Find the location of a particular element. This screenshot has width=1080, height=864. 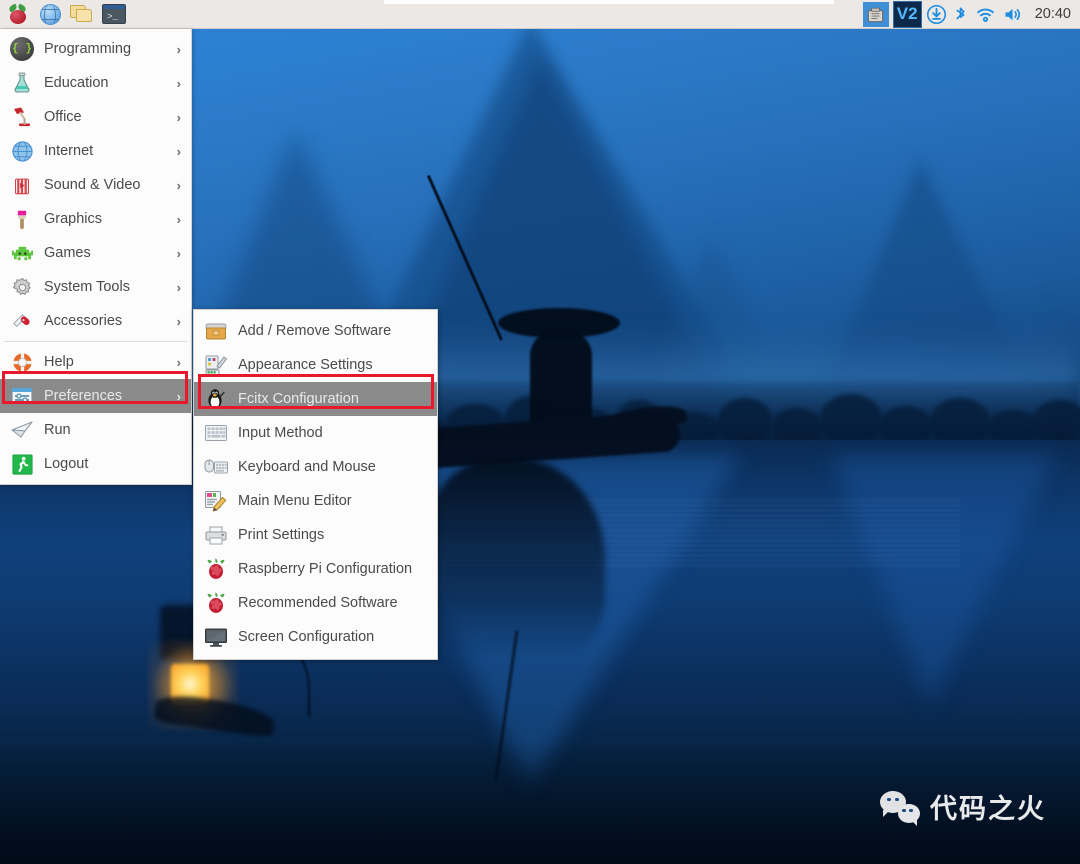

monitor-icon is located at coordinates (216, 637).